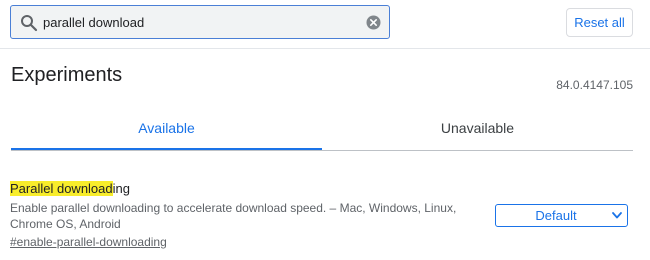 The image size is (650, 260). What do you see at coordinates (373, 22) in the screenshot?
I see `clear-icon` at bounding box center [373, 22].